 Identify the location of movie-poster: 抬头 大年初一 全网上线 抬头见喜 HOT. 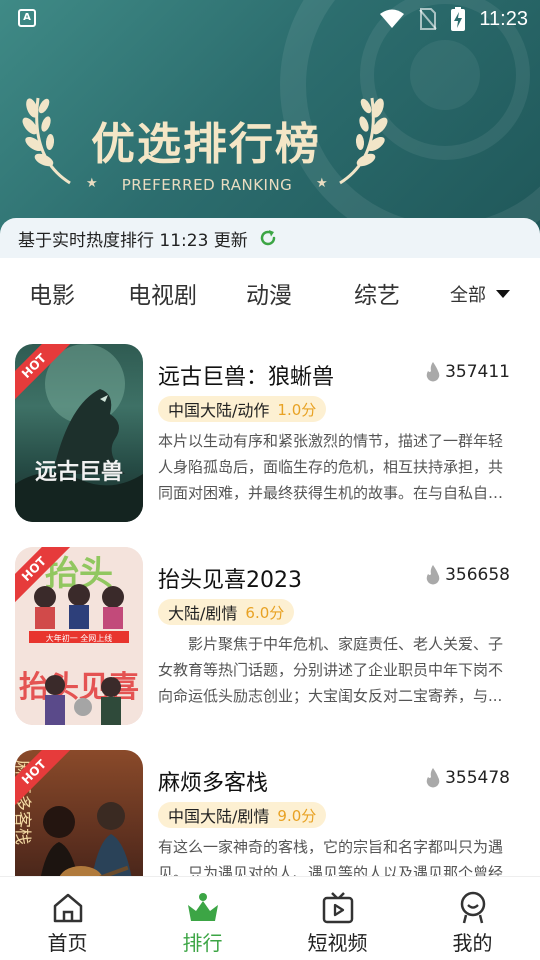
(79, 636).